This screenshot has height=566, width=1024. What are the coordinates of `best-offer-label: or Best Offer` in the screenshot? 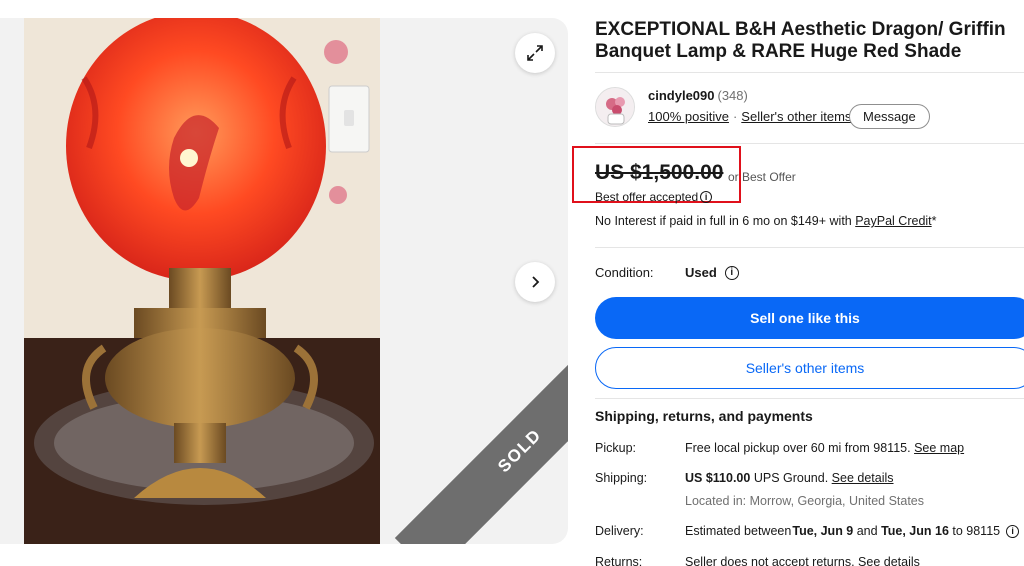 It's located at (762, 177).